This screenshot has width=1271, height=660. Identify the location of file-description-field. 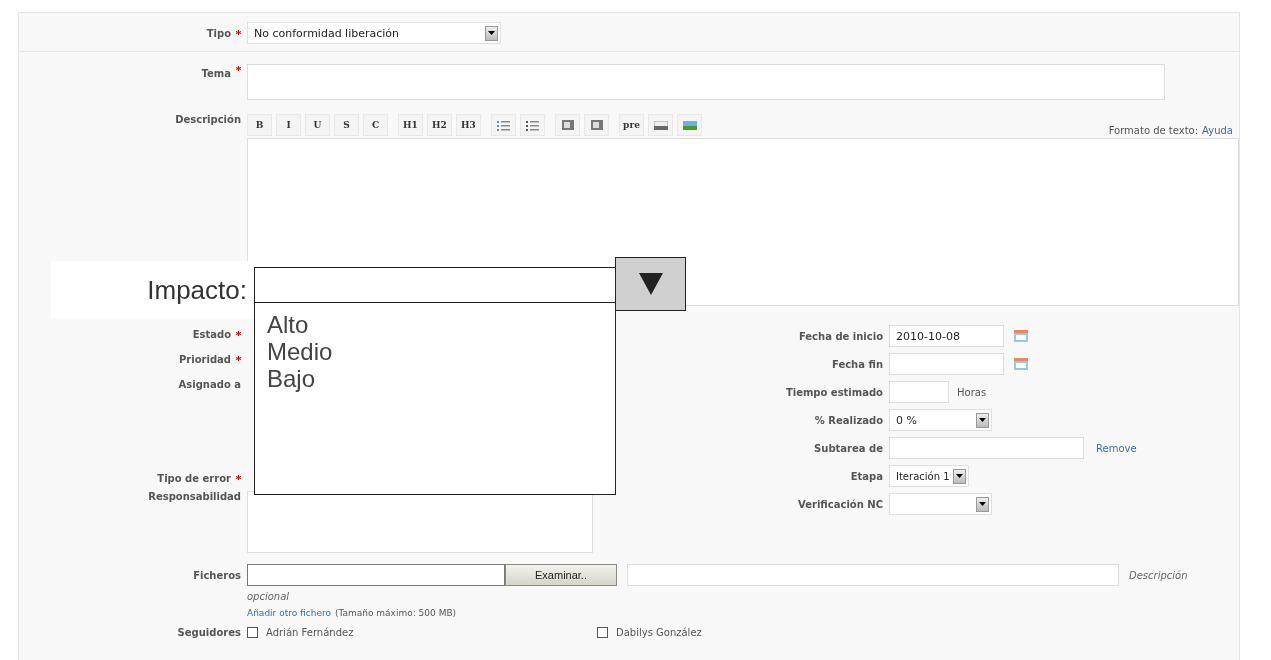
(873, 575).